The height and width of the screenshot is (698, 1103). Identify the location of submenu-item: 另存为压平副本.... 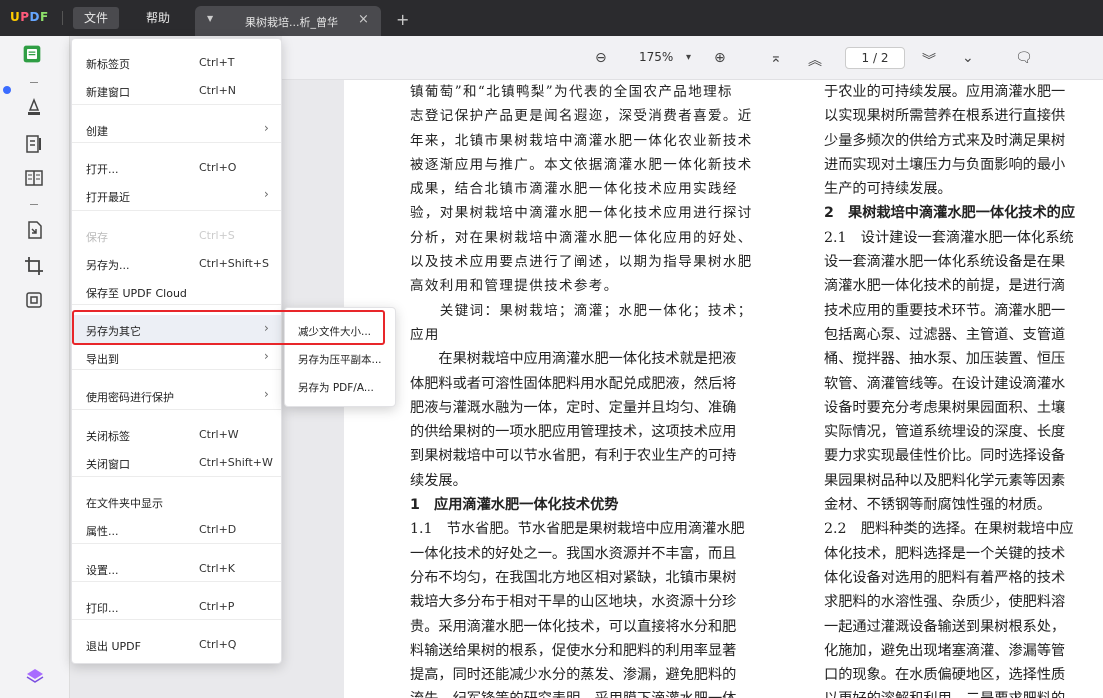
(340, 358).